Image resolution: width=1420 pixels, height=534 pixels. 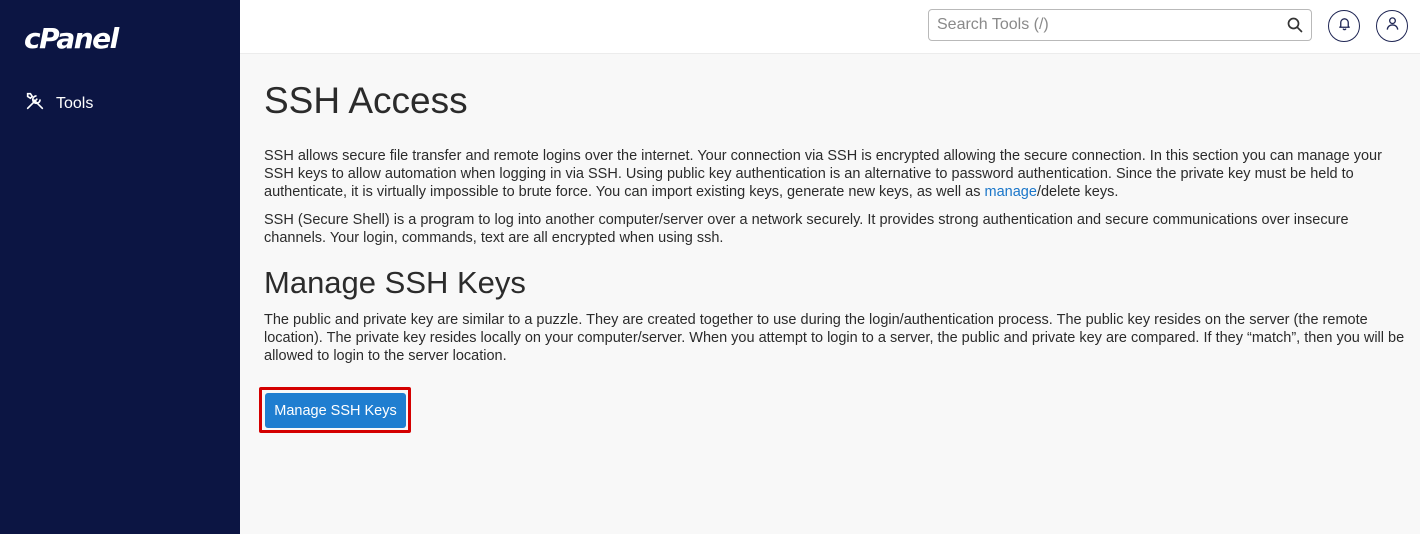 What do you see at coordinates (35, 103) in the screenshot?
I see `tools-icon` at bounding box center [35, 103].